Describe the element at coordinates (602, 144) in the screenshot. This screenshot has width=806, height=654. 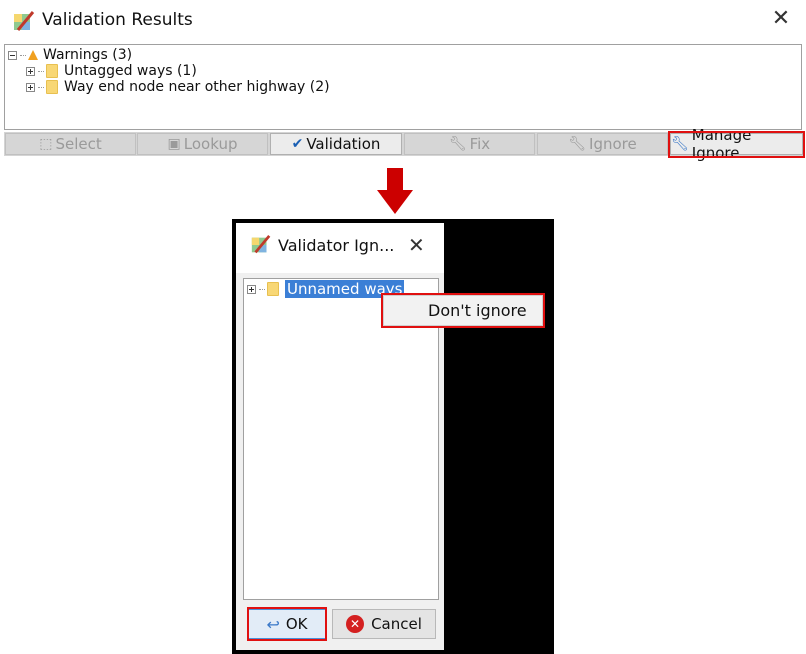
I see `ignore-button: 🔧︎ Ignore` at that location.